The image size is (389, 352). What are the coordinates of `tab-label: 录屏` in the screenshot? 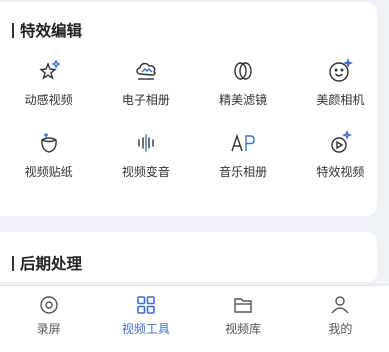 It's located at (48, 329).